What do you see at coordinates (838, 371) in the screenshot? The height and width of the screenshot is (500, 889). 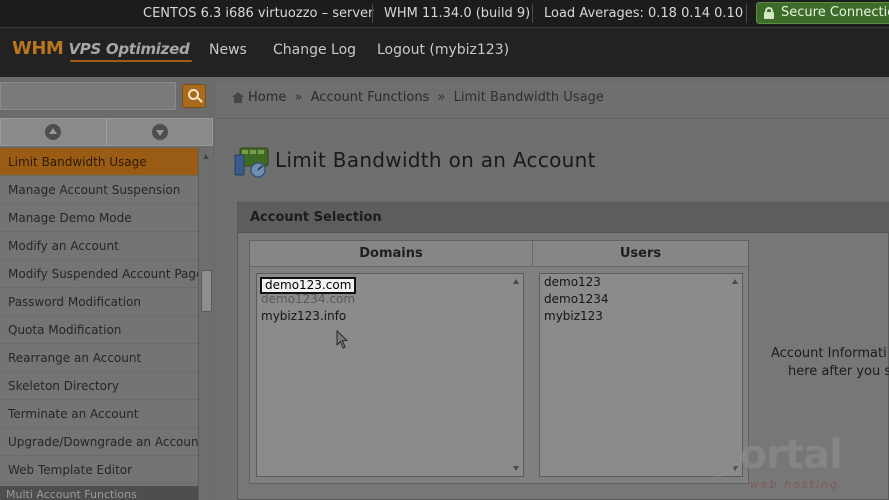 I see `account-info-line-2: here after you s` at bounding box center [838, 371].